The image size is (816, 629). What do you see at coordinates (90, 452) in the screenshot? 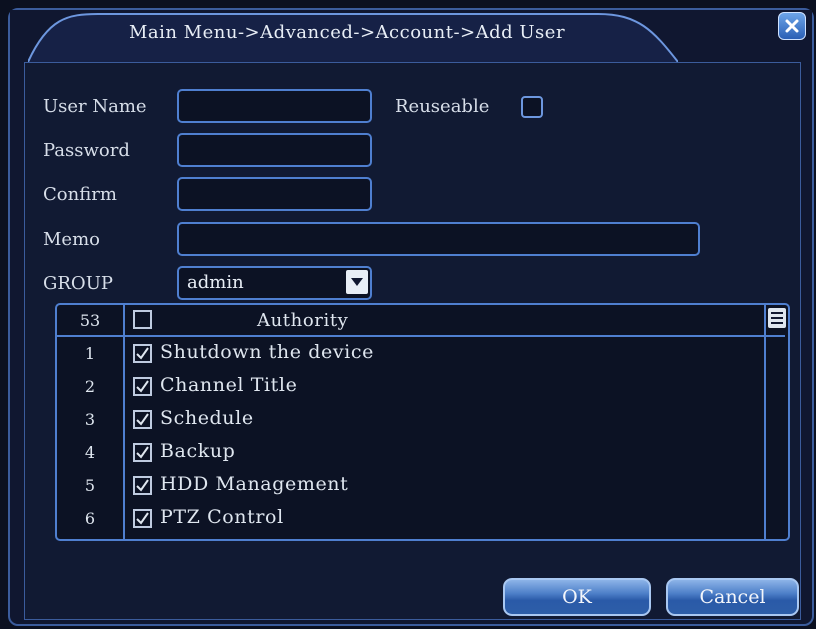
I see `authority-row-number: 4` at bounding box center [90, 452].